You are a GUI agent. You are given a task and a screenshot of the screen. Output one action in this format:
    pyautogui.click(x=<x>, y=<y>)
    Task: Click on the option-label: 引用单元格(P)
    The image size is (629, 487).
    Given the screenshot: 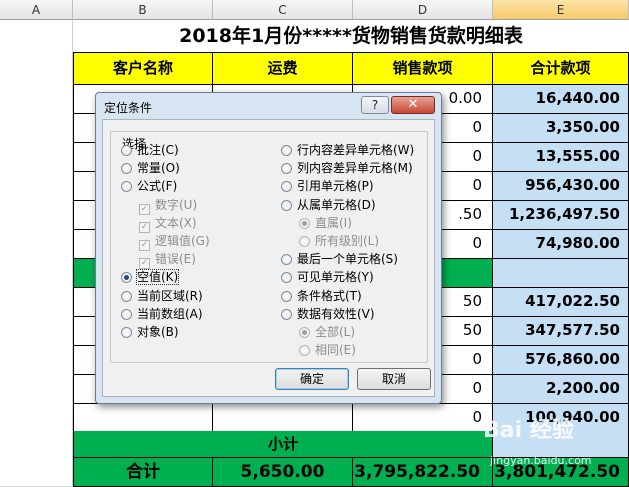 What is the action you would take?
    pyautogui.click(x=335, y=186)
    